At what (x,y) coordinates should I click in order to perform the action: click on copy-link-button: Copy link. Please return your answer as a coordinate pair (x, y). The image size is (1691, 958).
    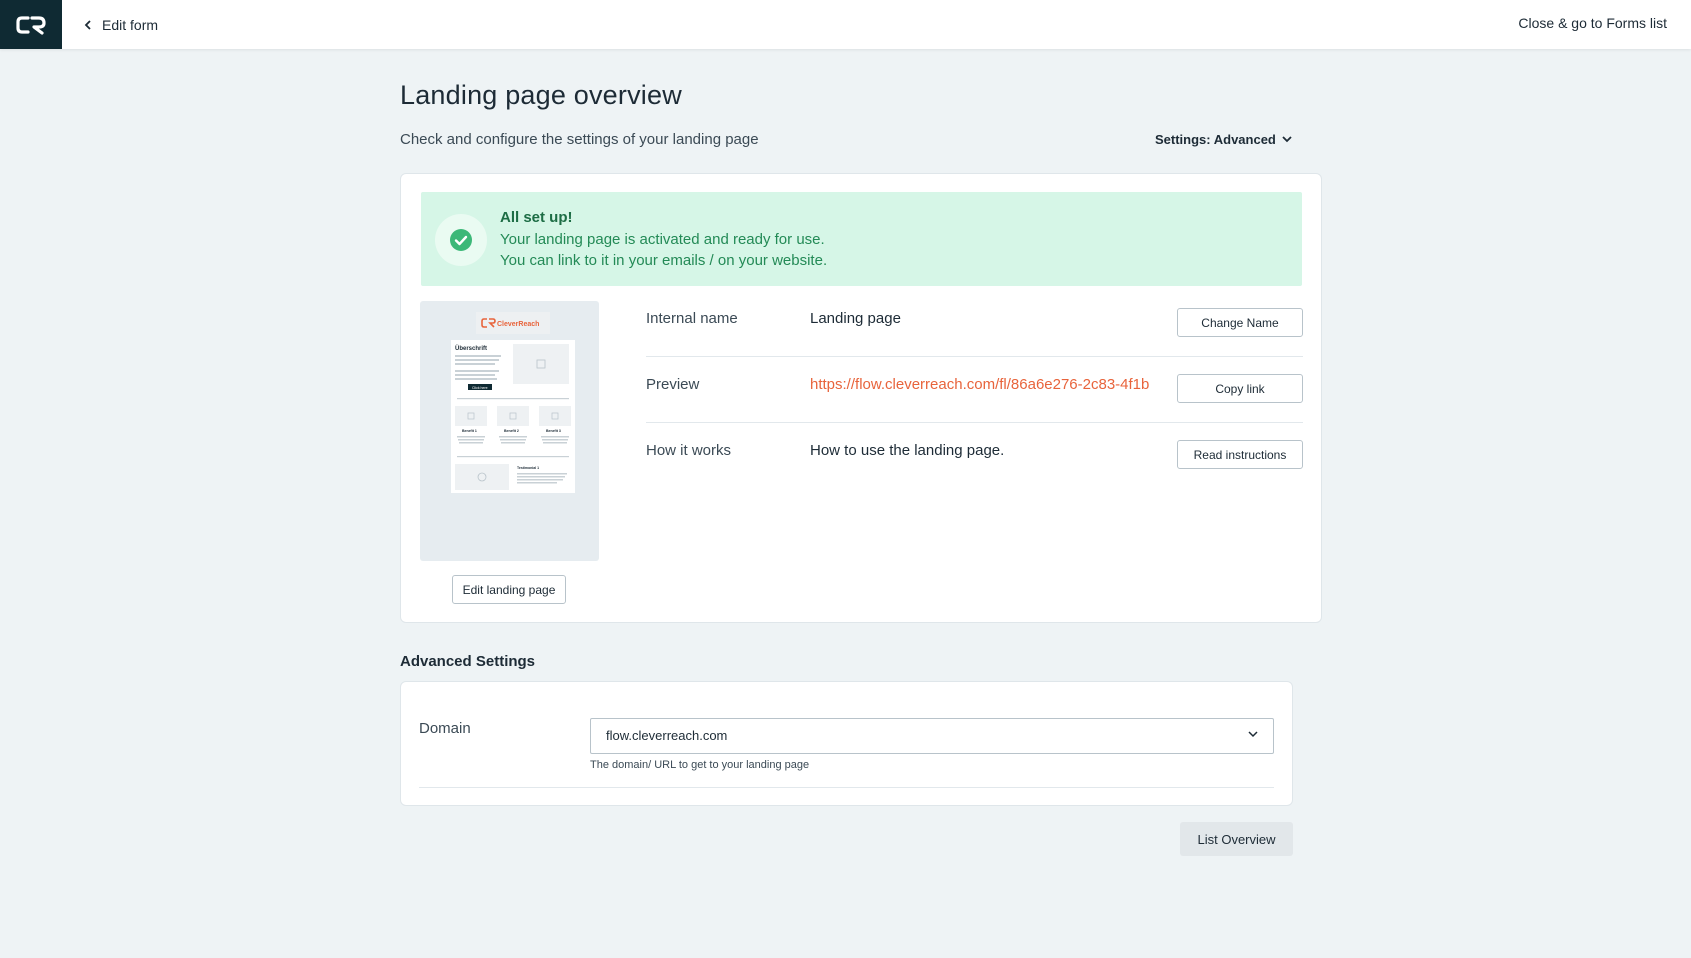
    Looking at the image, I should click on (1240, 388).